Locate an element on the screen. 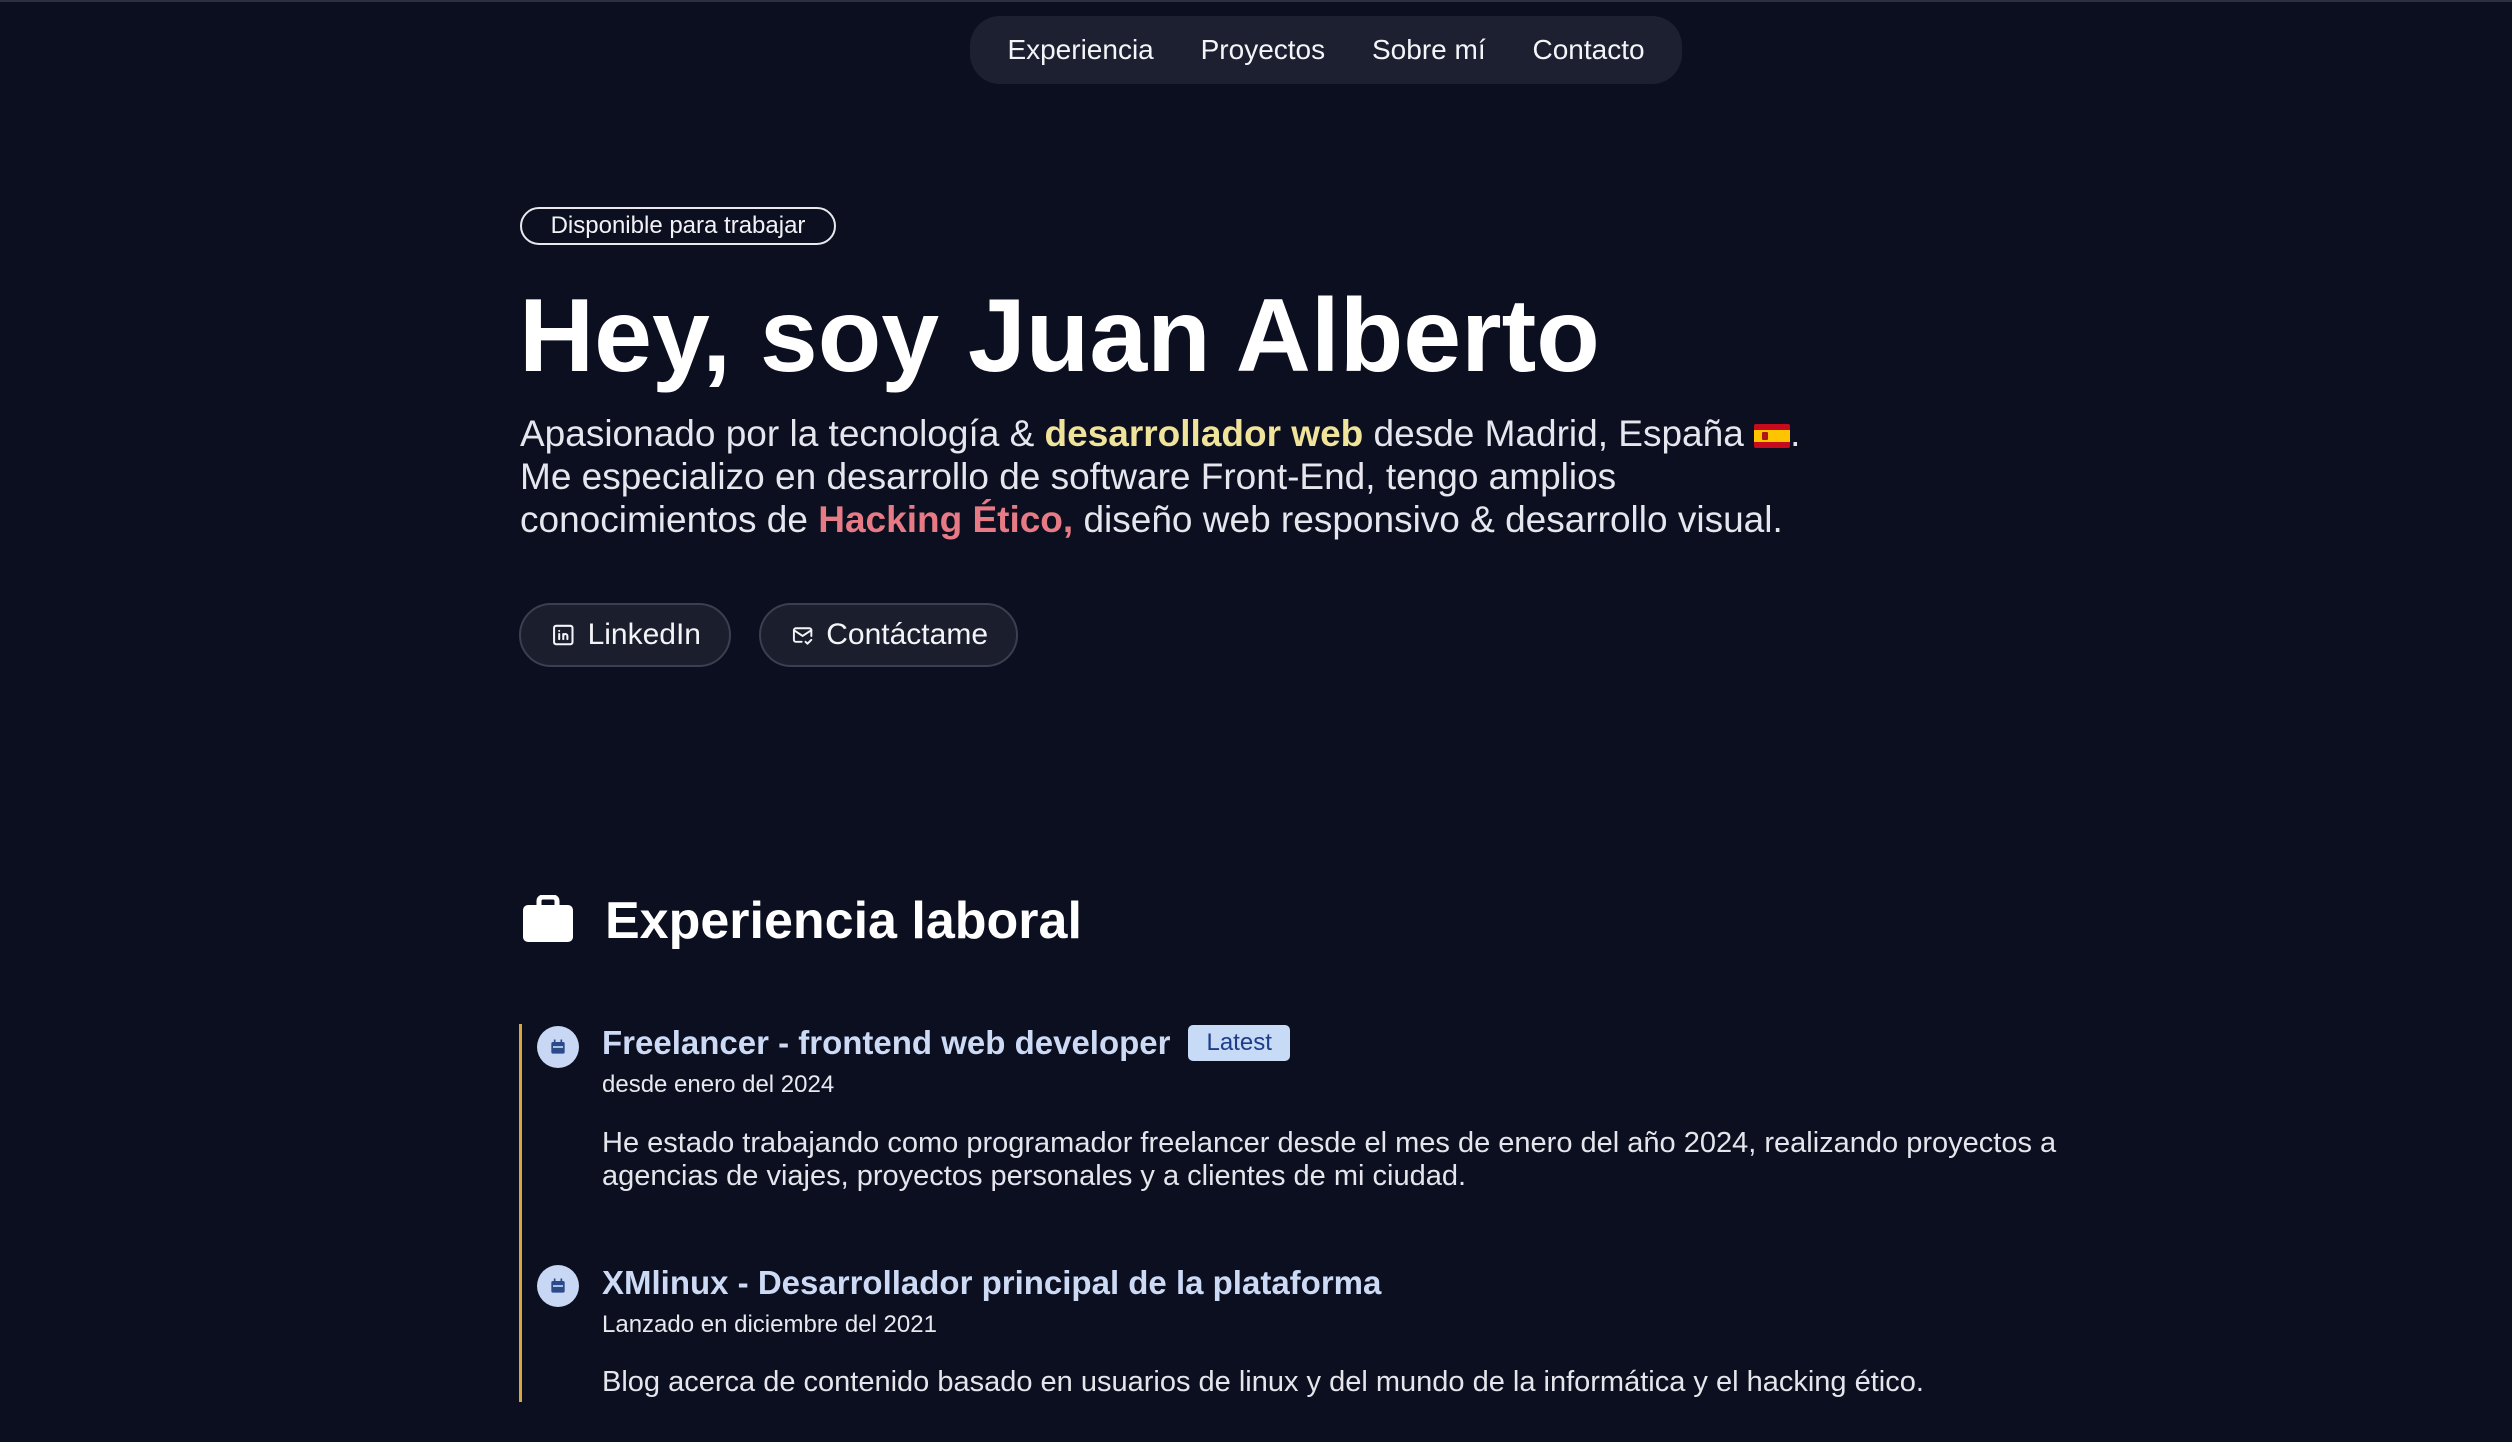  hero-title: Hey, soy Juan Alberto is located at coordinates (1059, 336).